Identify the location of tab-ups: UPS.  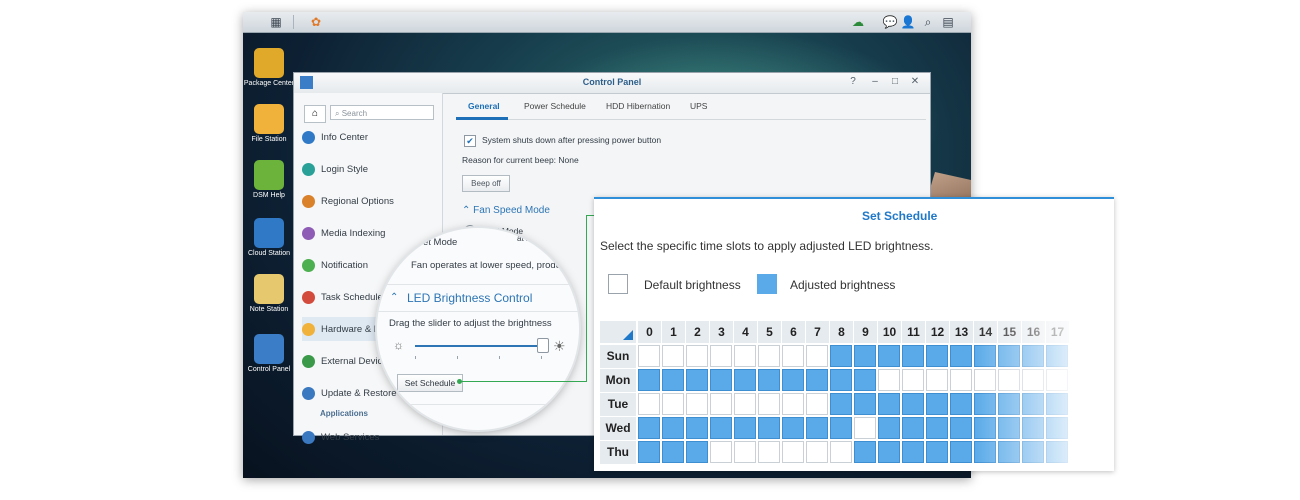
(698, 106).